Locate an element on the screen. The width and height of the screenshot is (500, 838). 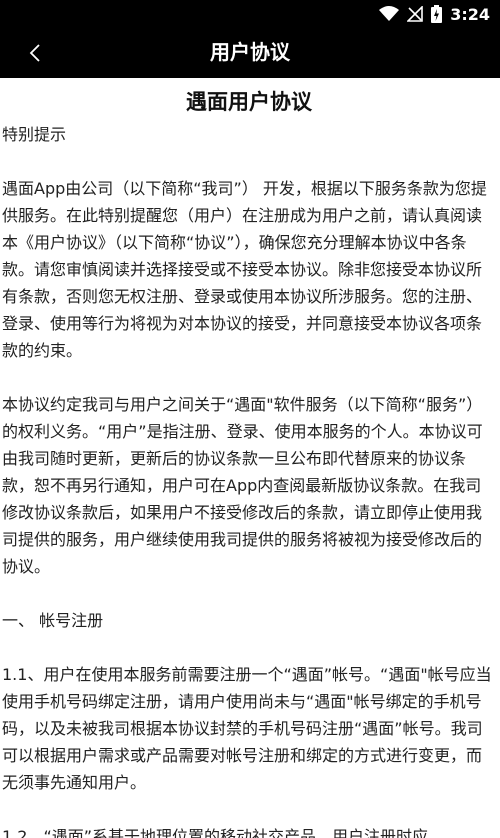
chevron-left-icon is located at coordinates (35, 53).